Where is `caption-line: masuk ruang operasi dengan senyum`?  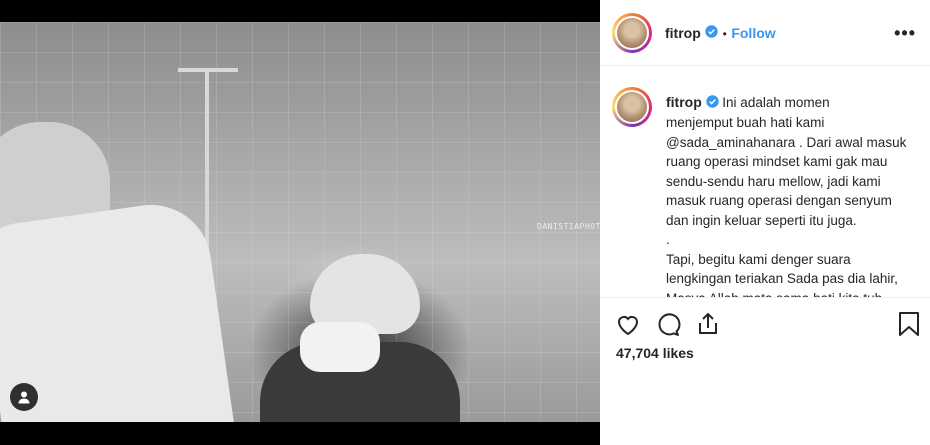 caption-line: masuk ruang operasi dengan senyum is located at coordinates (779, 201).